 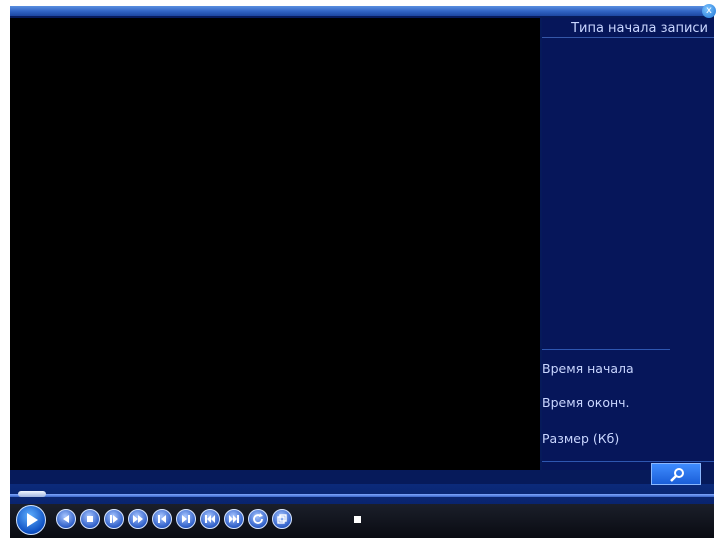 What do you see at coordinates (581, 438) in the screenshot?
I see `size-label: Размер (Кб)` at bounding box center [581, 438].